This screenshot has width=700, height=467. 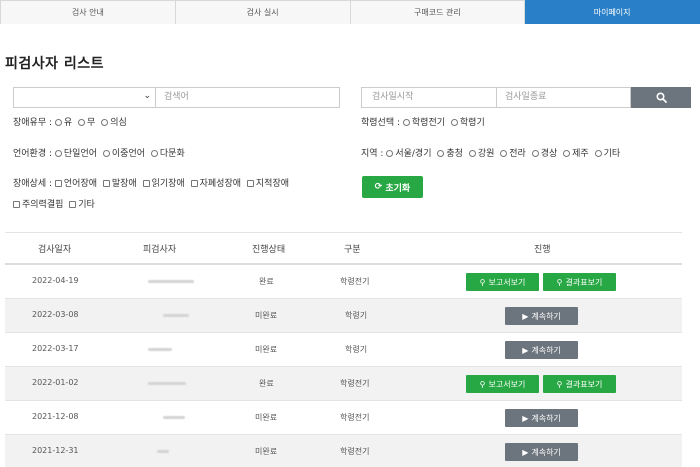 I want to click on radio-school-preschool: 학령전기, so click(x=423, y=123).